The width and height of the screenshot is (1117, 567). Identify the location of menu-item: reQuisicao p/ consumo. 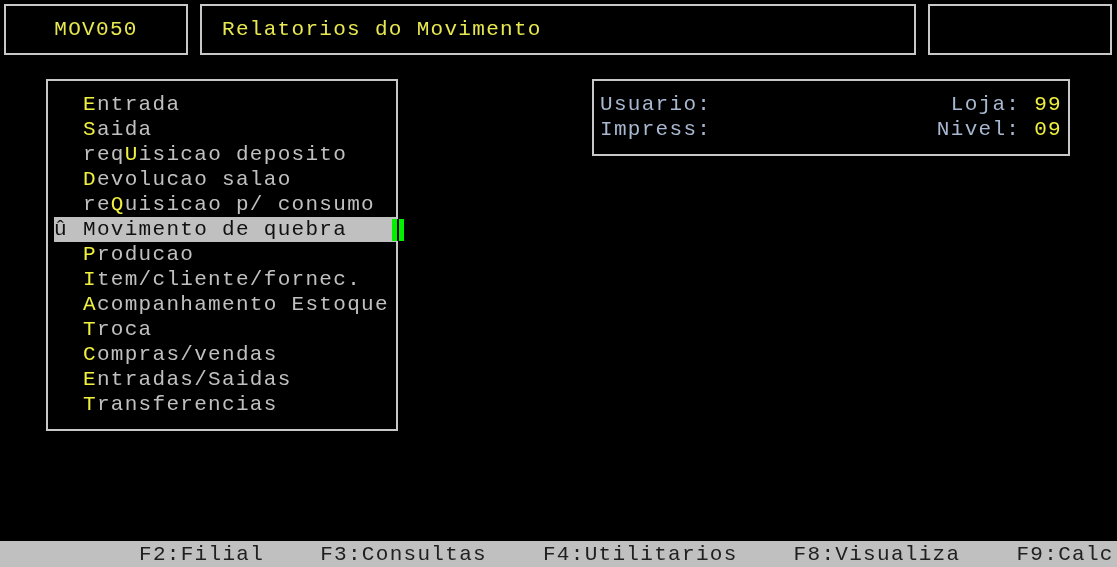
(225, 204).